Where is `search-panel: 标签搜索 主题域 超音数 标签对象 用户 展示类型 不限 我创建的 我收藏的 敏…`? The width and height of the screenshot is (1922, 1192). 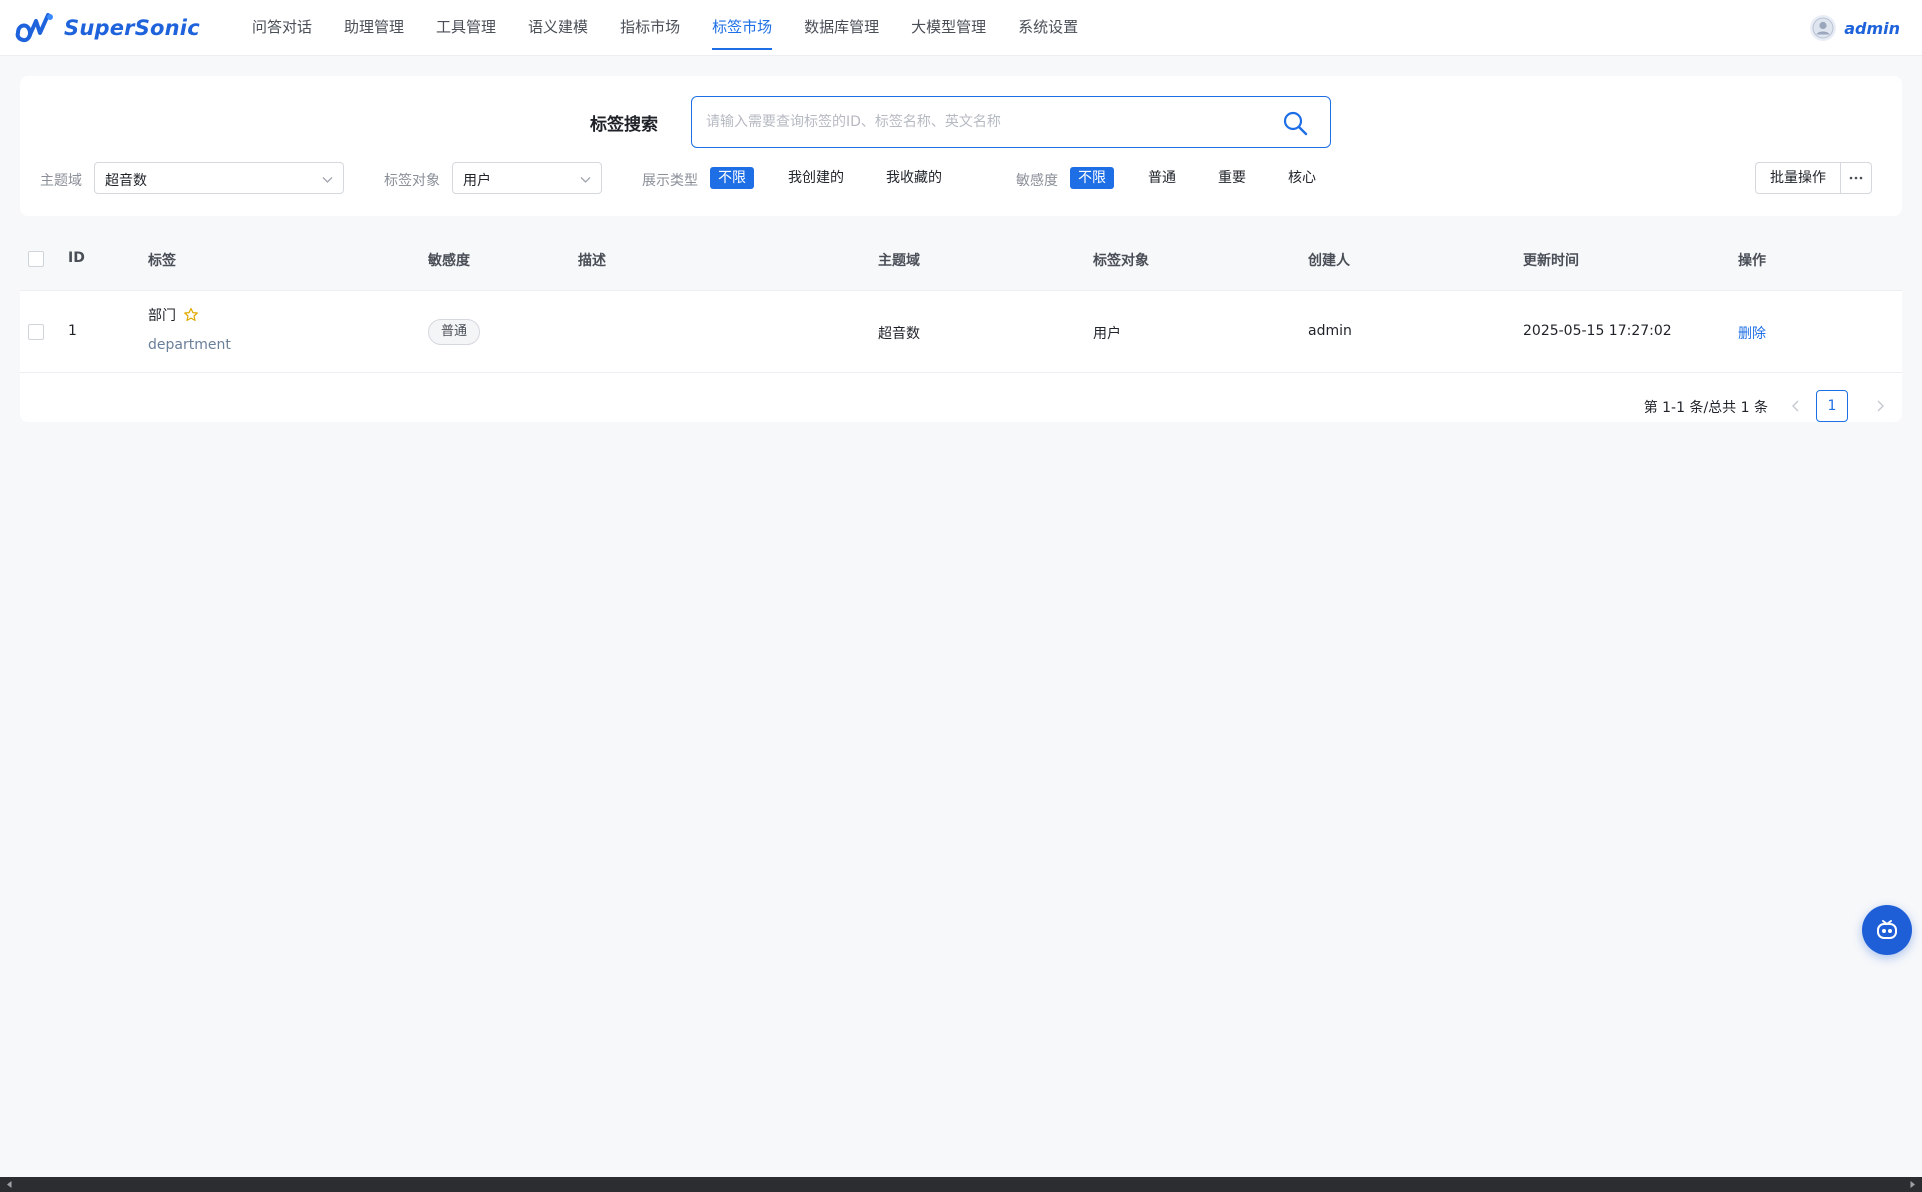 search-panel: 标签搜索 主题域 超音数 标签对象 用户 展示类型 不限 我创建的 我收藏的 敏… is located at coordinates (961, 146).